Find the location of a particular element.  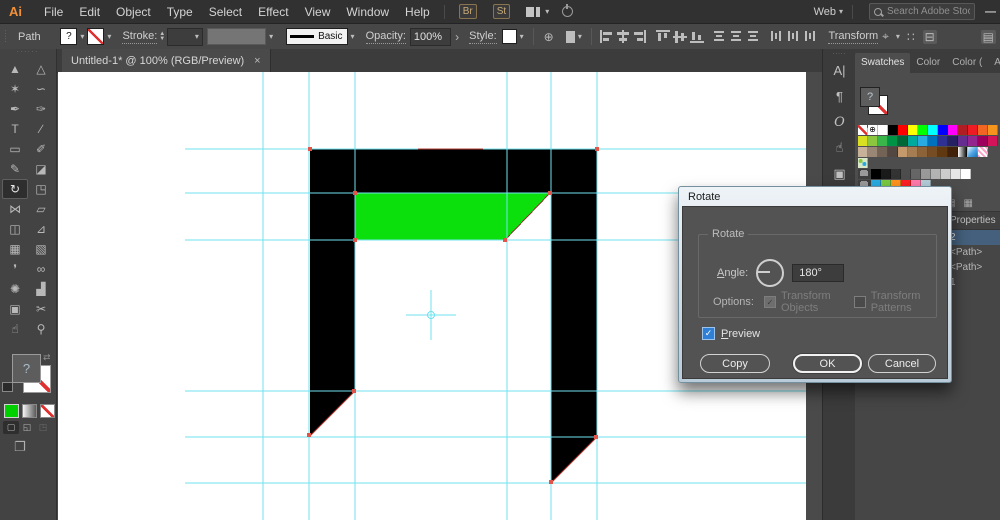

brush-definition-select: Basic is located at coordinates (317, 36).